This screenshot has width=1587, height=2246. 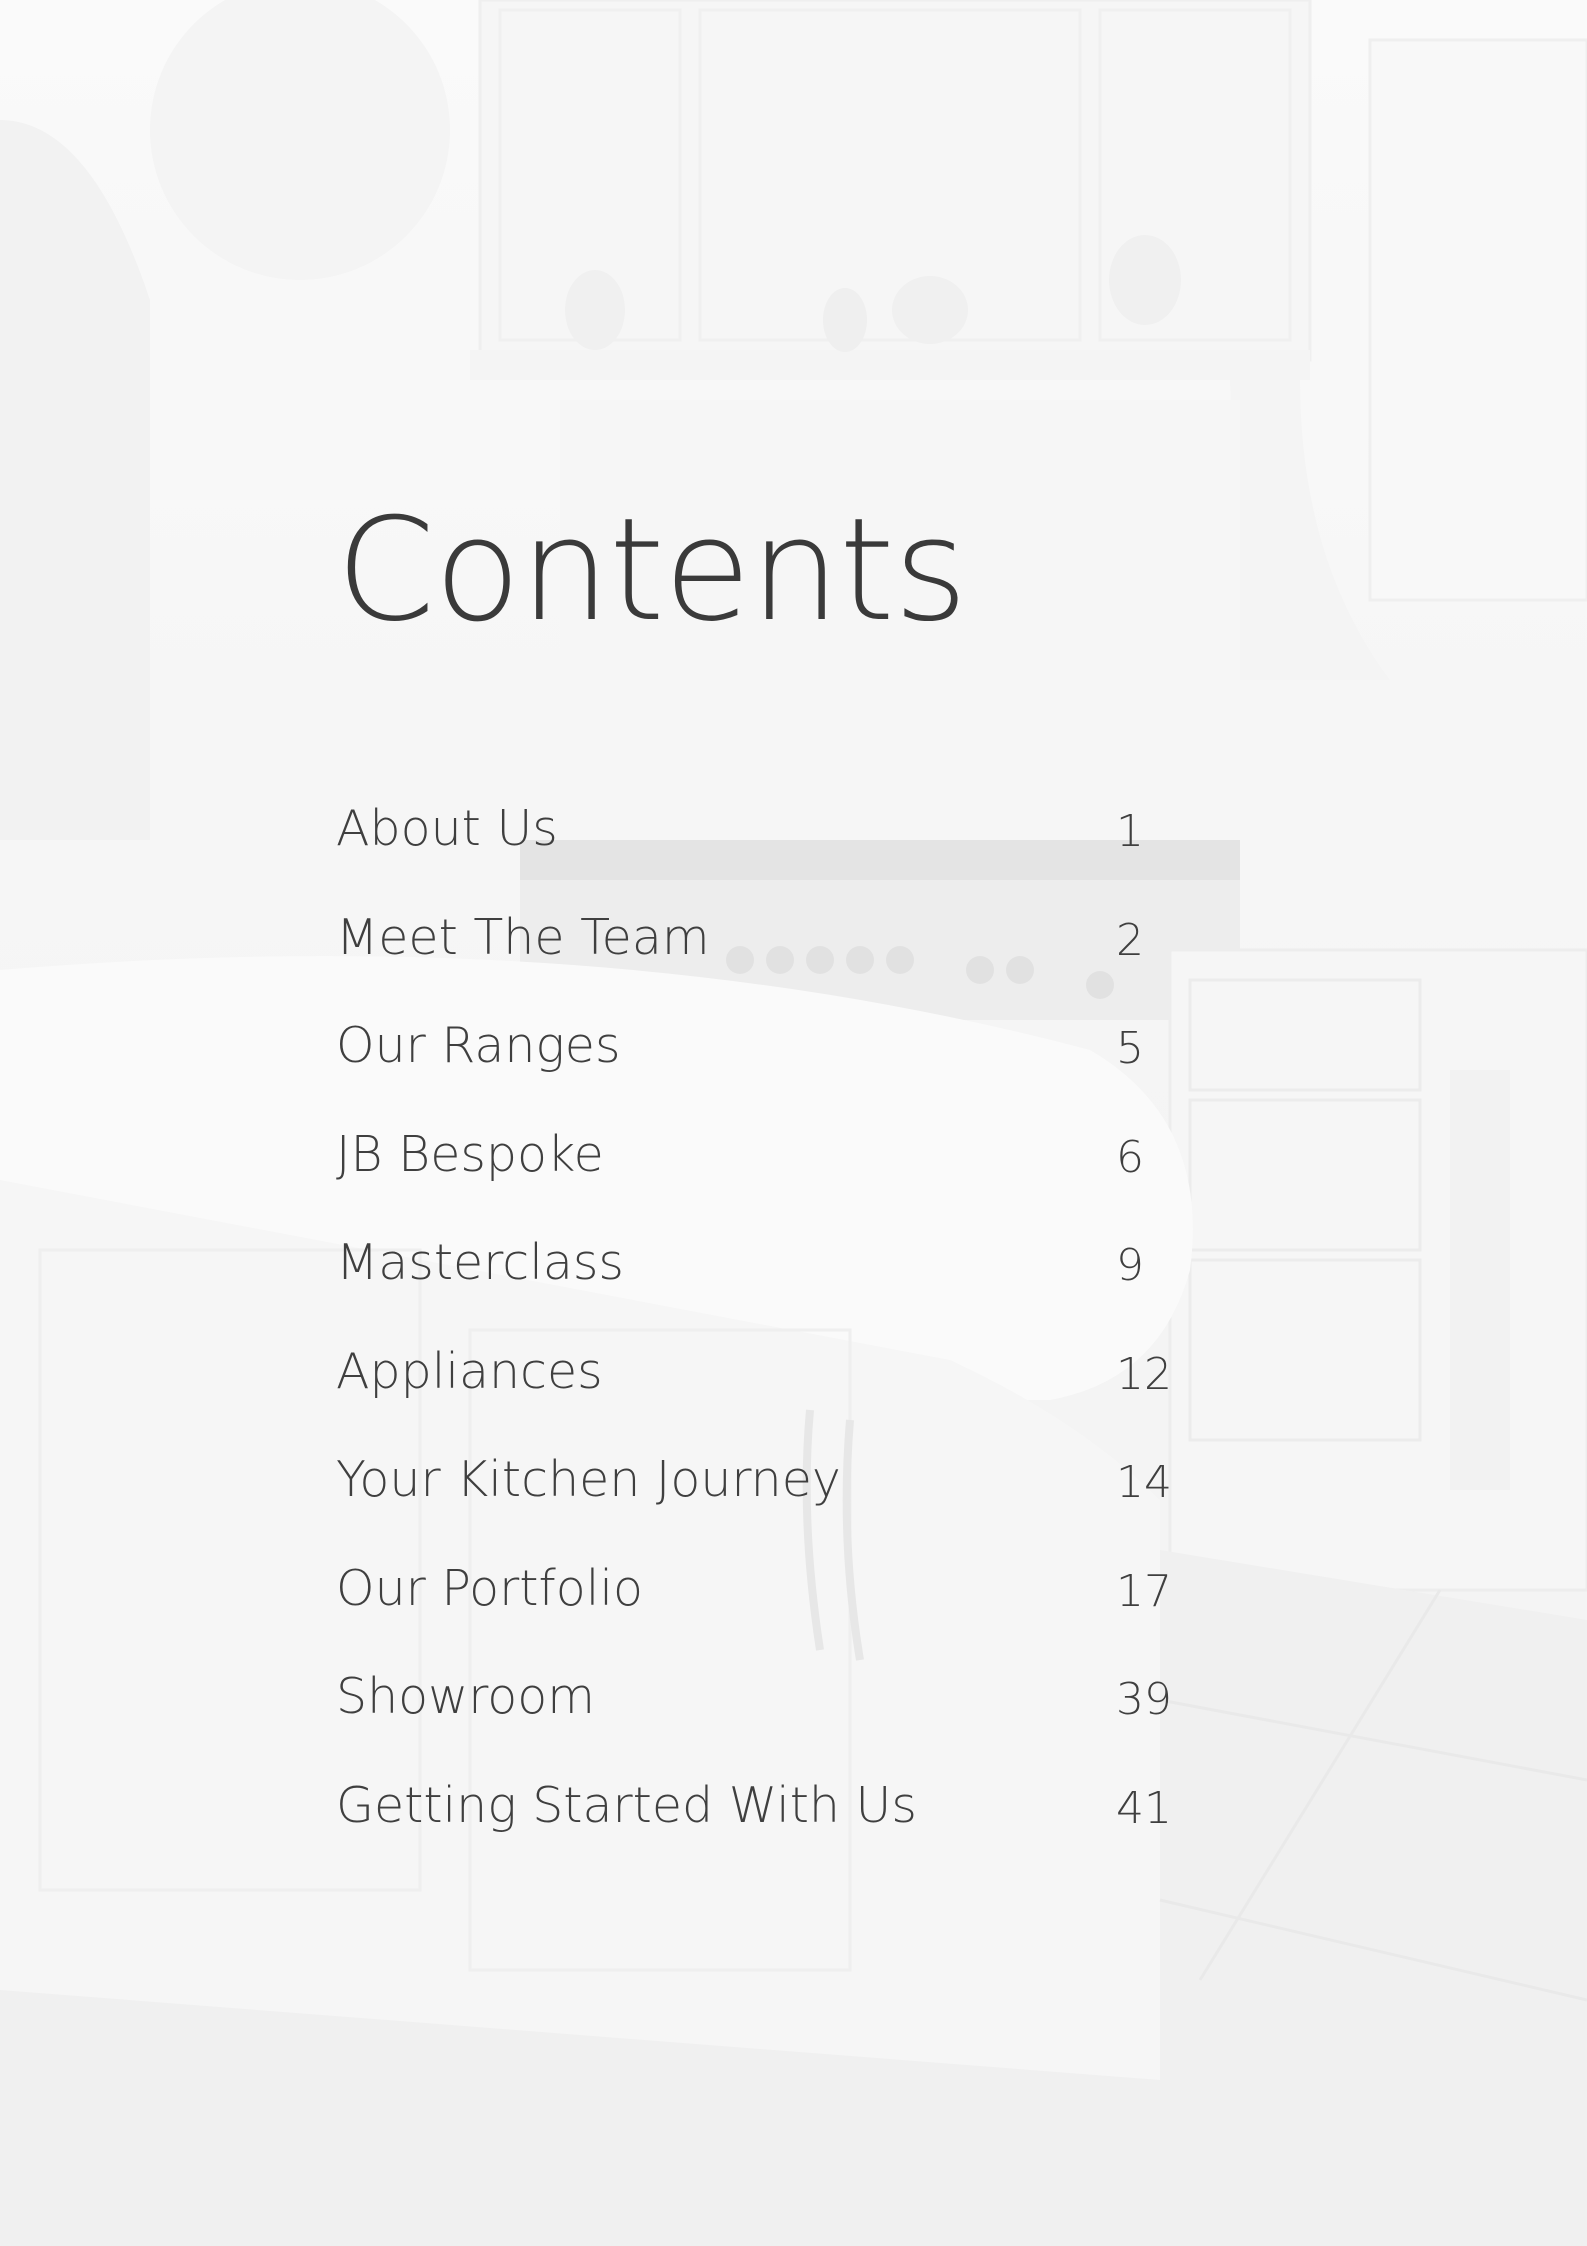 What do you see at coordinates (1144, 1699) in the screenshot?
I see `toc-entry-page-number: 39` at bounding box center [1144, 1699].